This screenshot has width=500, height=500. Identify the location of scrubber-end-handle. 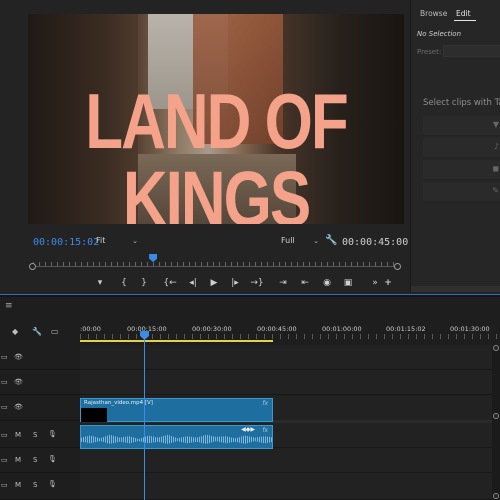
(397, 266).